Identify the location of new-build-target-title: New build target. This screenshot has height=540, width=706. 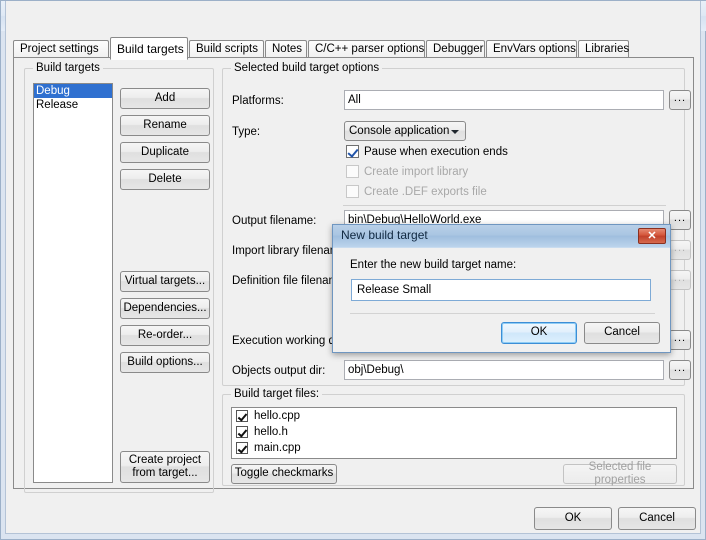
(384, 235).